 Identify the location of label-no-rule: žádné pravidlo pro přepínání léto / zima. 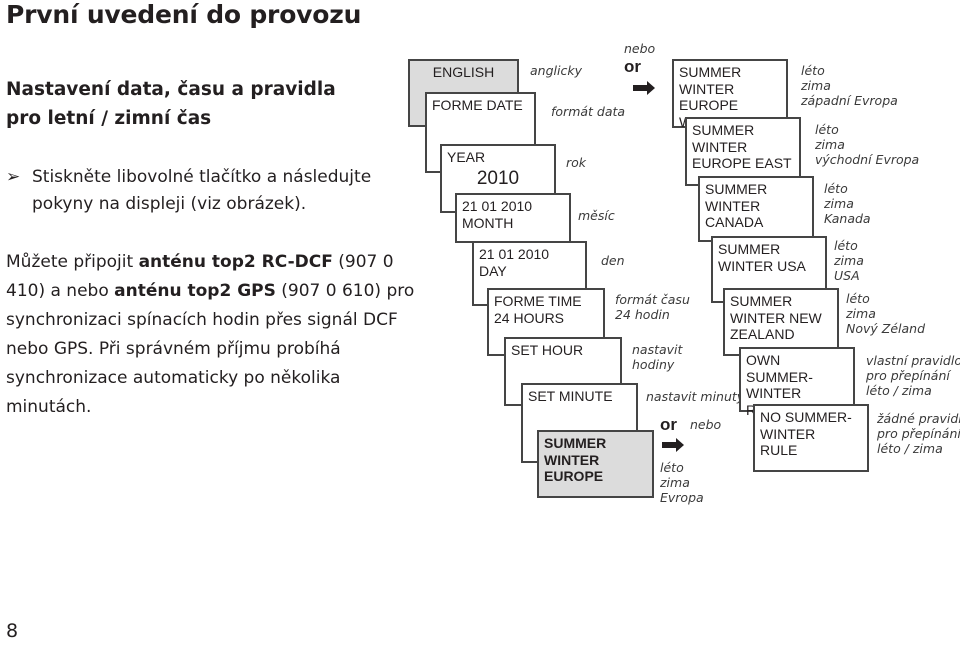
(918, 433).